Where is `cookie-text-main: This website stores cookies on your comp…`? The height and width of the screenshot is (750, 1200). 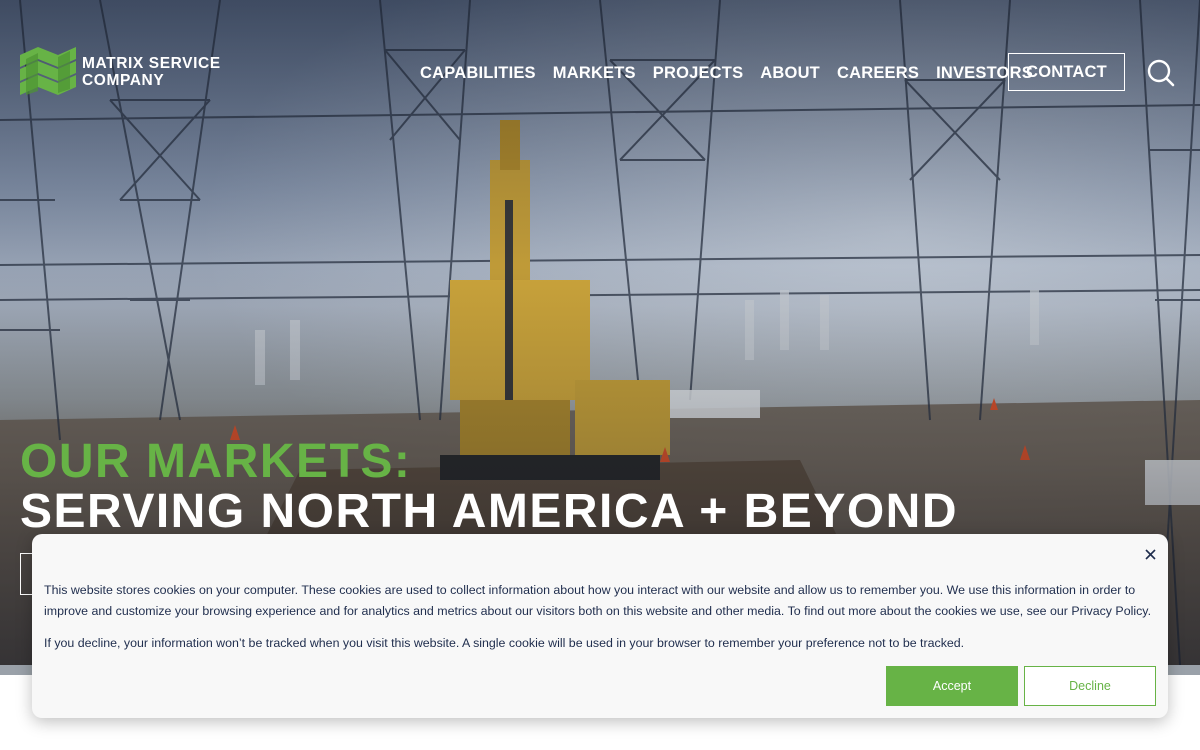
cookie-text-main: This website stores cookies on your comp… is located at coordinates (598, 600).